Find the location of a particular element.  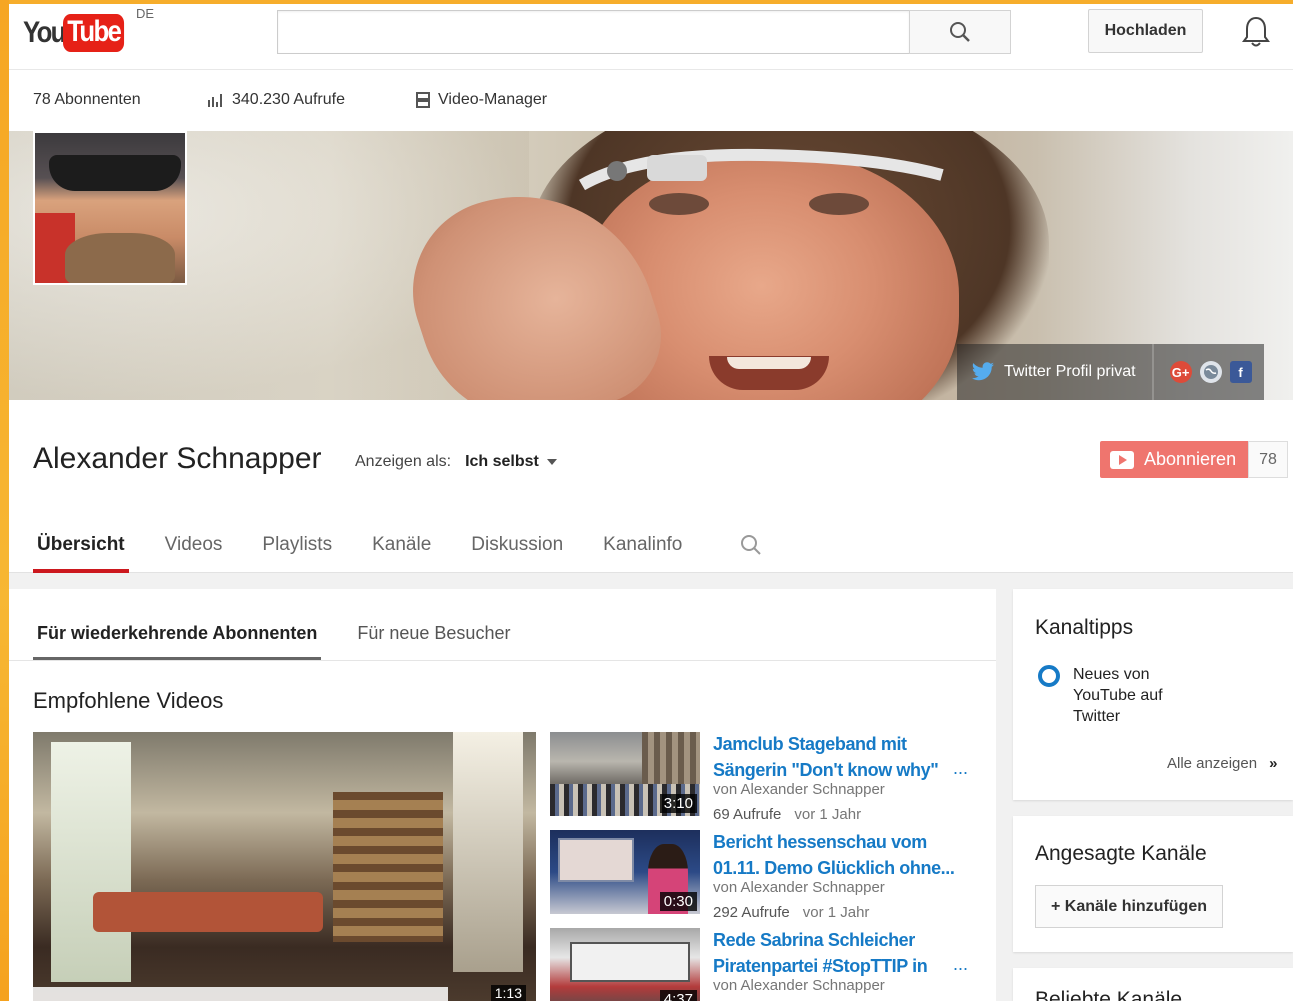

subscriber-count-label: 78 Abonnenten is located at coordinates (87, 99).